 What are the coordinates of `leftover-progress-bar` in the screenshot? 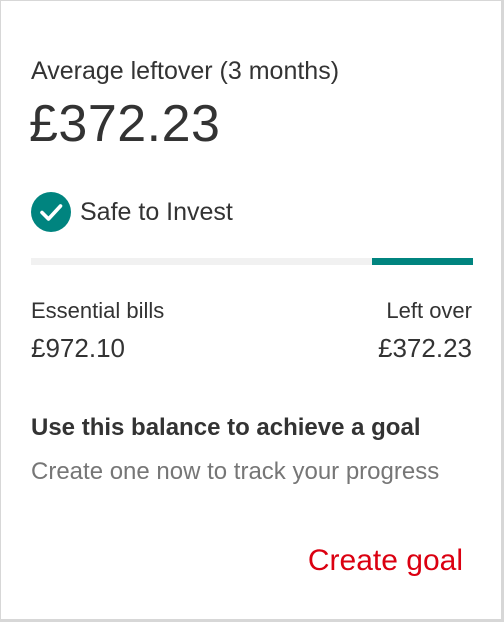 It's located at (252, 261).